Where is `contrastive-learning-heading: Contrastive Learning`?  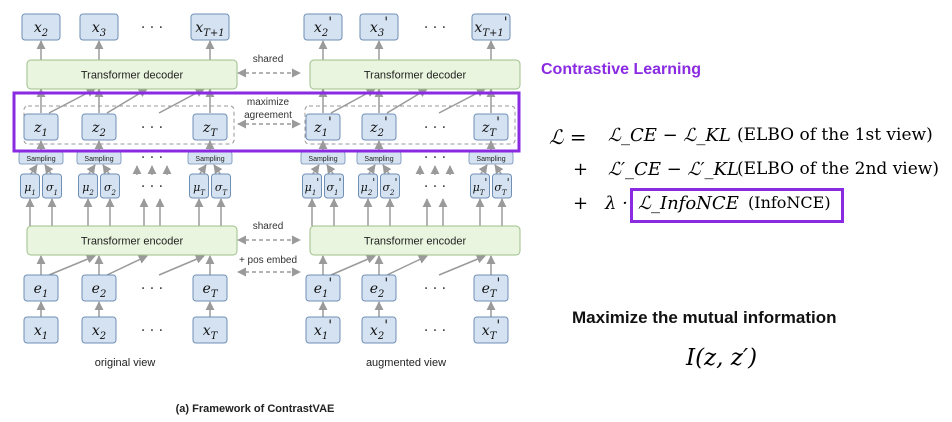 contrastive-learning-heading: Contrastive Learning is located at coordinates (621, 69).